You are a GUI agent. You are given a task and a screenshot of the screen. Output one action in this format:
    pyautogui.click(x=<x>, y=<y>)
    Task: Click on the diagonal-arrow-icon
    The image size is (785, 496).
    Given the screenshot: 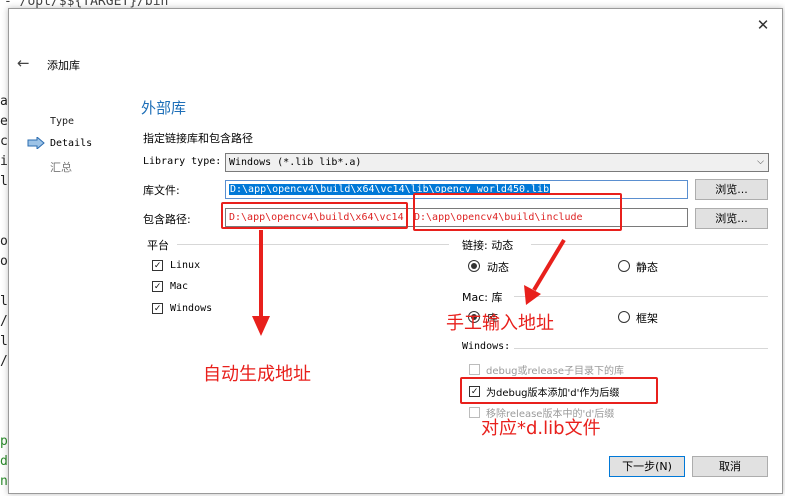 What is the action you would take?
    pyautogui.click(x=545, y=271)
    